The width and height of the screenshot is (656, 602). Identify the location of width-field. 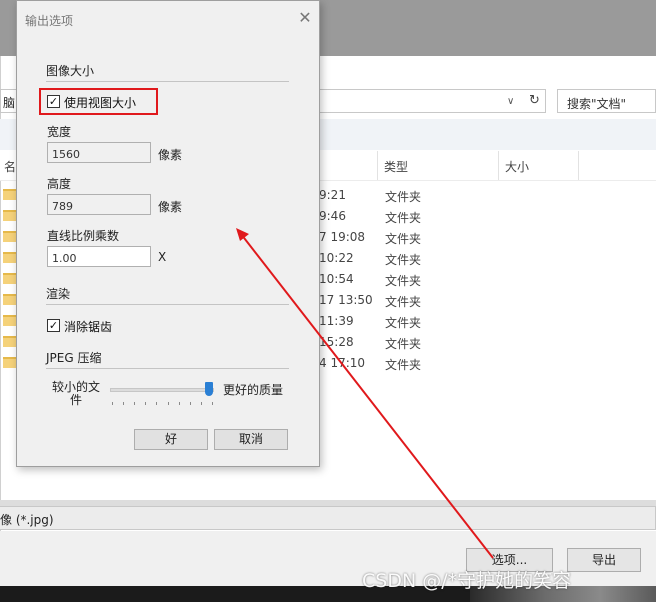
(99, 152).